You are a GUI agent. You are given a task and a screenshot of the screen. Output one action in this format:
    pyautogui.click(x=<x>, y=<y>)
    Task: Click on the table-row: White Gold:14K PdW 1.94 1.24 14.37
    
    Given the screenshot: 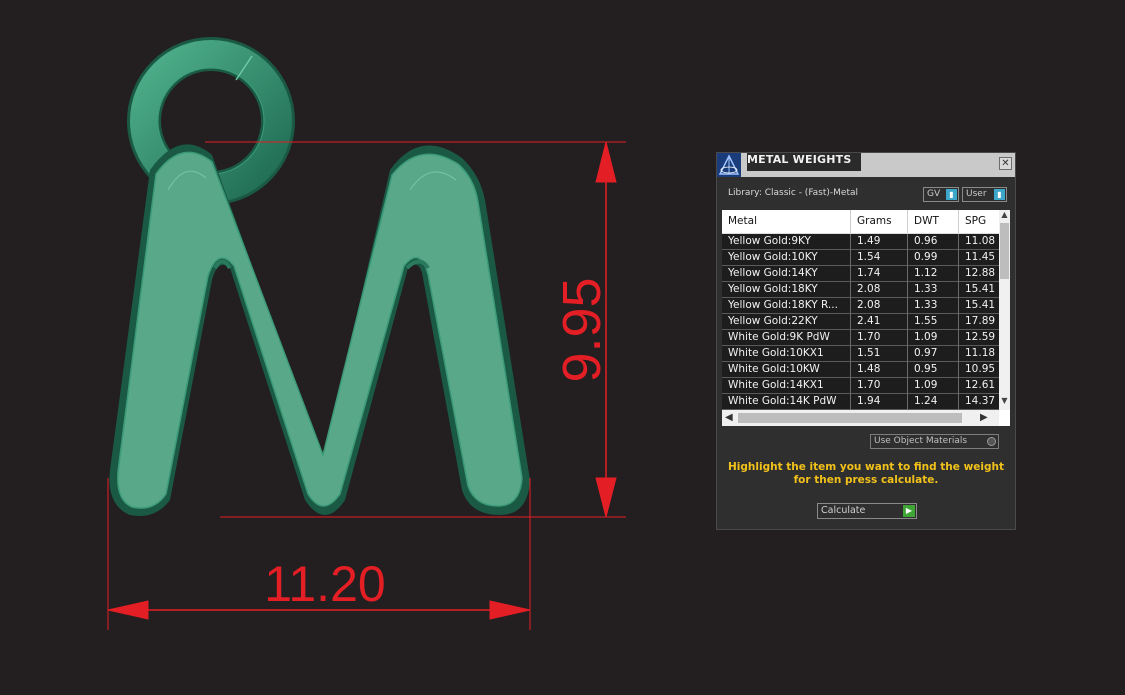 What is the action you would take?
    pyautogui.click(x=860, y=402)
    